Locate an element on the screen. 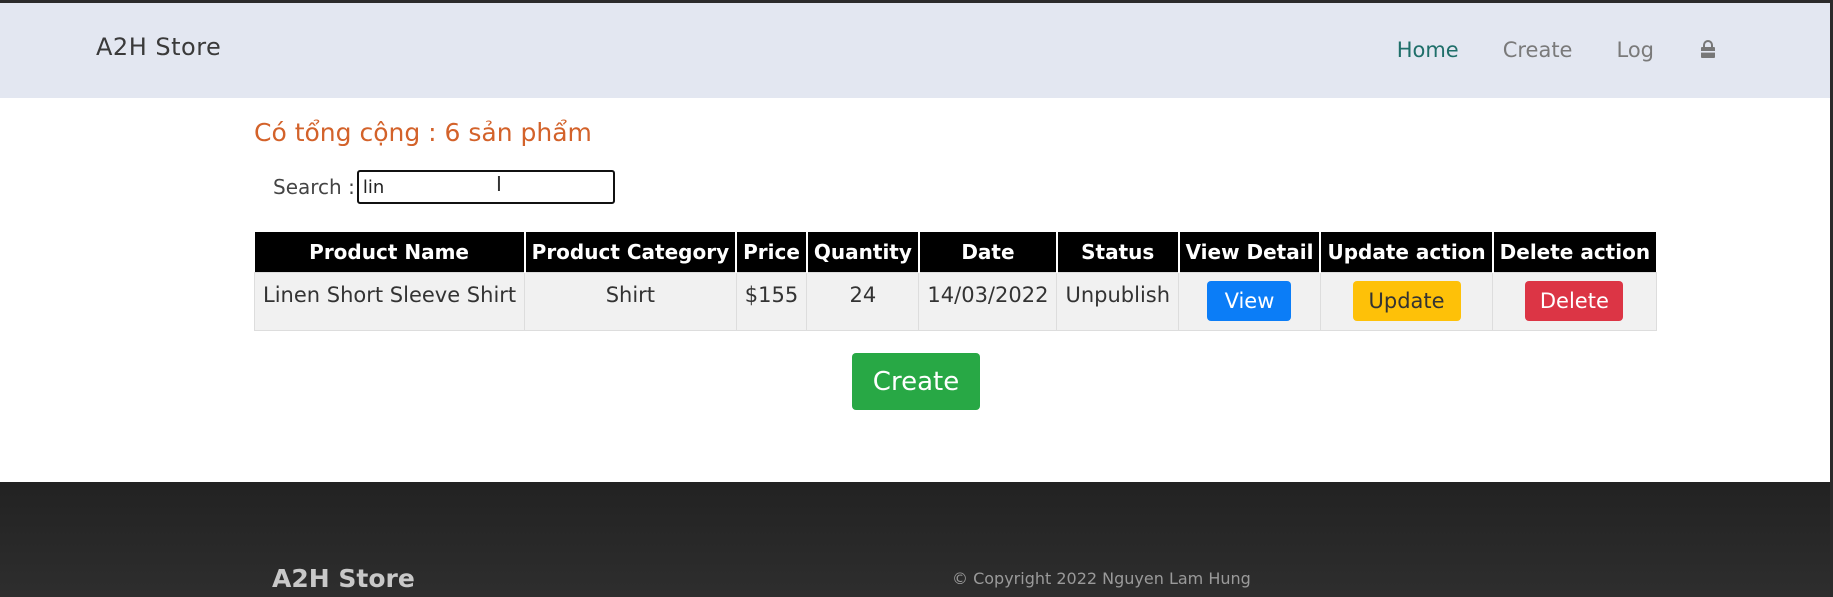 This screenshot has width=1833, height=597. footer-brand: A2H Store is located at coordinates (343, 578).